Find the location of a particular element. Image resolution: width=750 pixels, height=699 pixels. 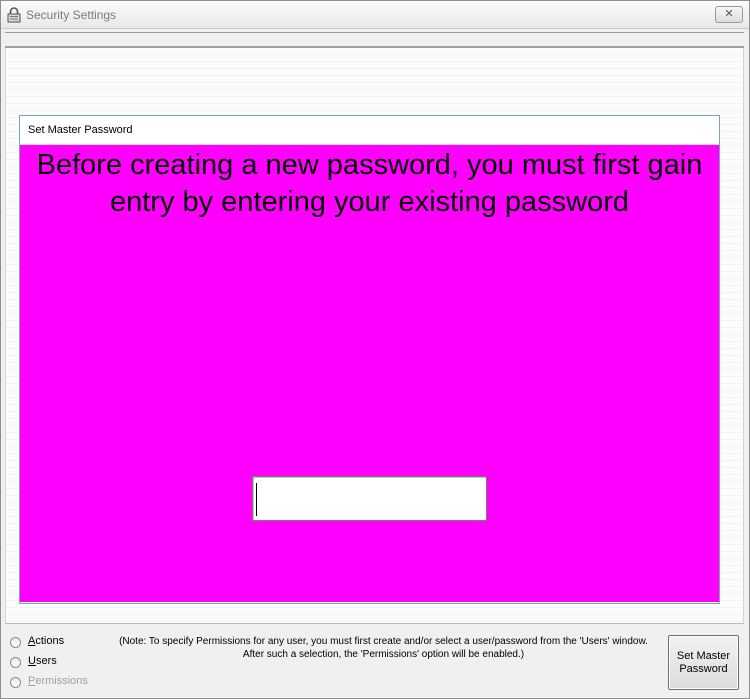

set-master-password-button: Set Master Password is located at coordinates (703, 662).